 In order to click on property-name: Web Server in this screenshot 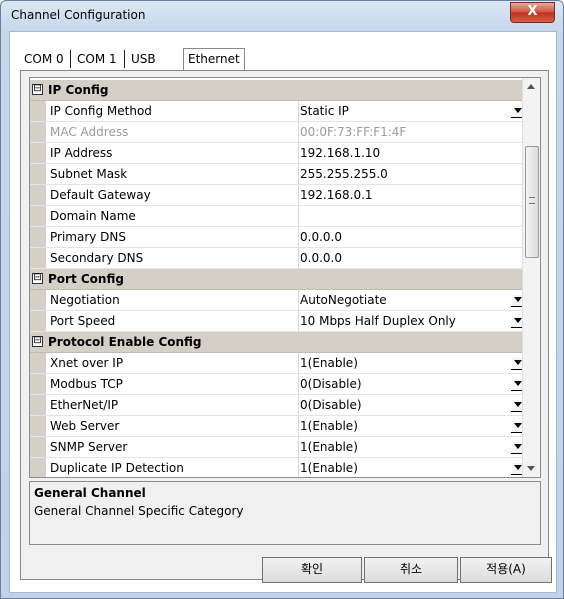, I will do `click(172, 426)`.